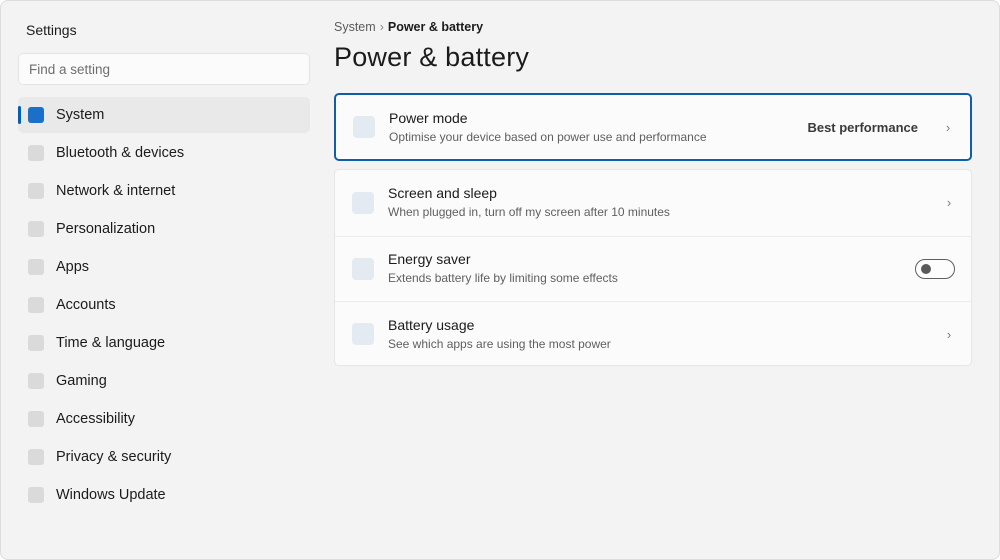 The width and height of the screenshot is (1000, 560). I want to click on sidebar-item-apps: Apps, so click(164, 267).